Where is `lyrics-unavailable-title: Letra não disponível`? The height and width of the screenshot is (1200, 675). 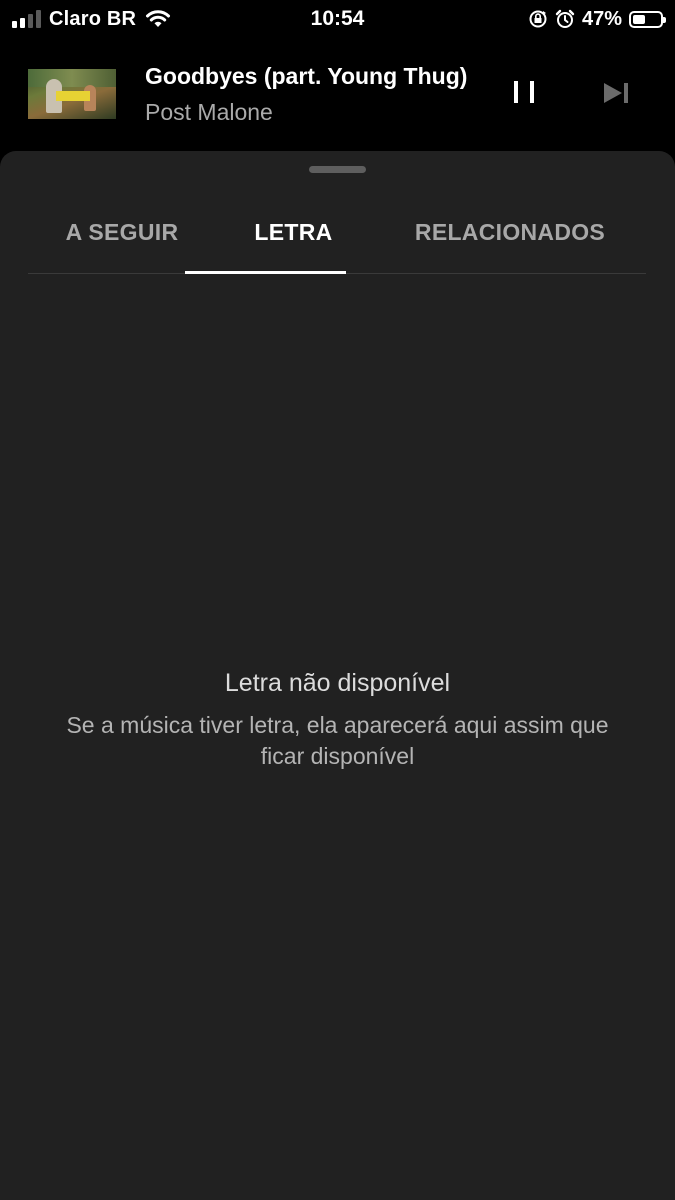 lyrics-unavailable-title: Letra não disponível is located at coordinates (337, 683).